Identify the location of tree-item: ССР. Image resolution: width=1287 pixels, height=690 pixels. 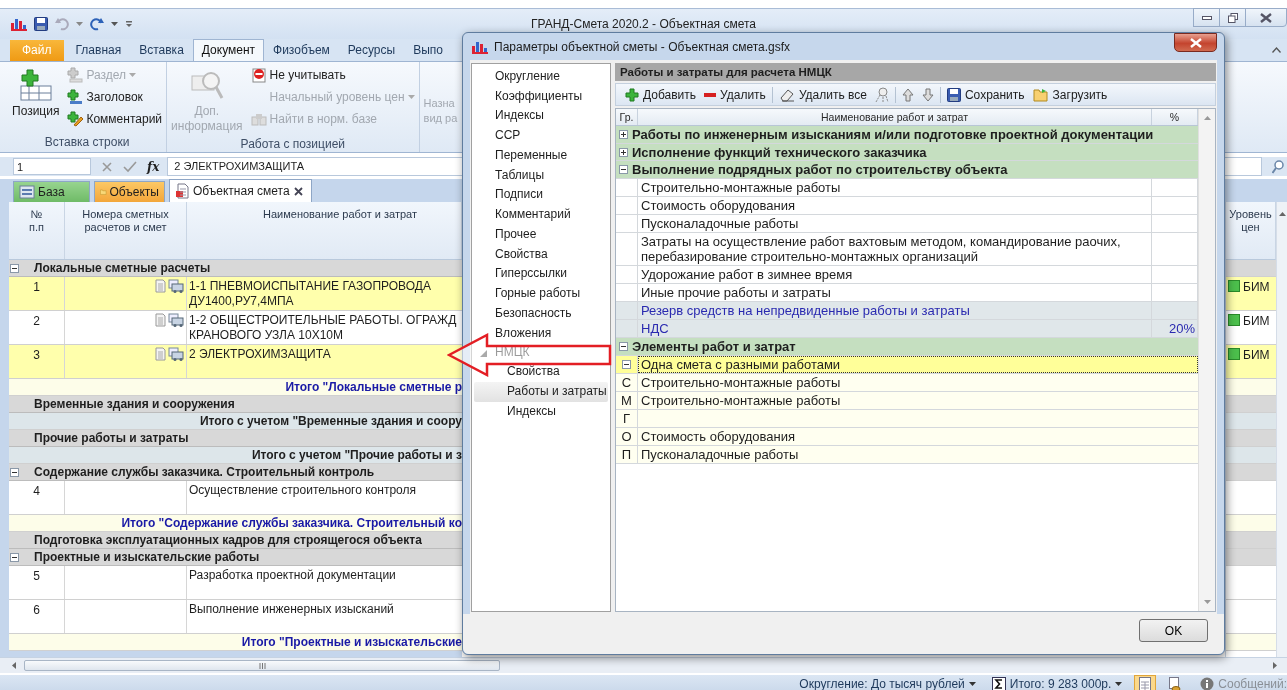
(508, 135).